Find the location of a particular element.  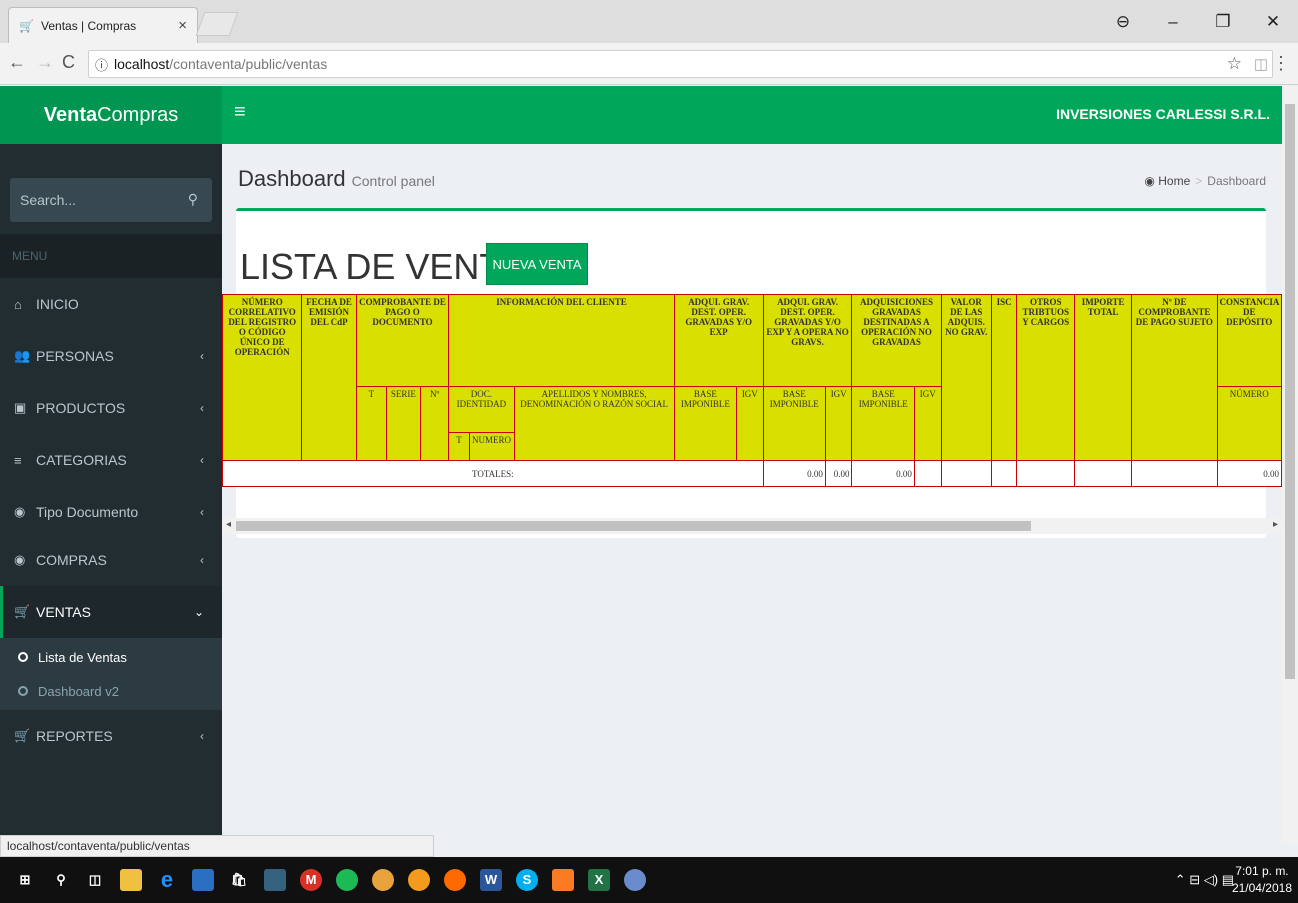

forward-icon: → is located at coordinates (45, 62).